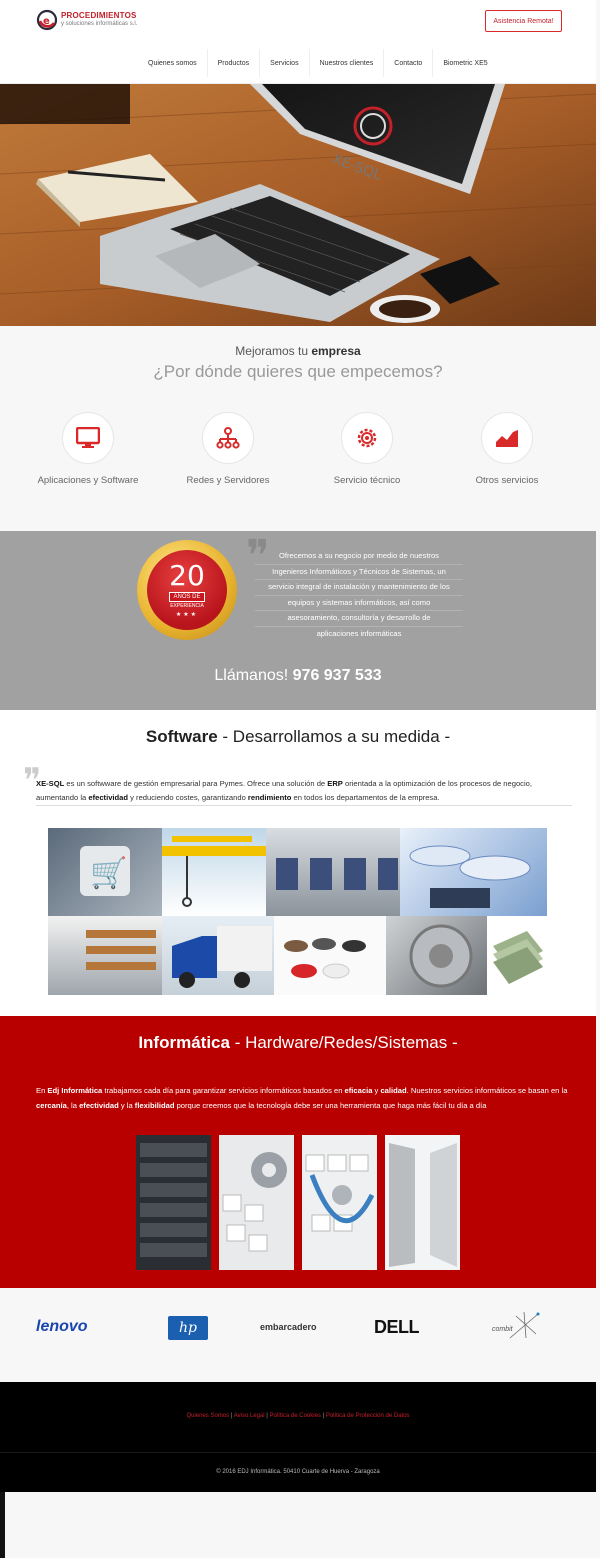  I want to click on network-icon, so click(228, 438).